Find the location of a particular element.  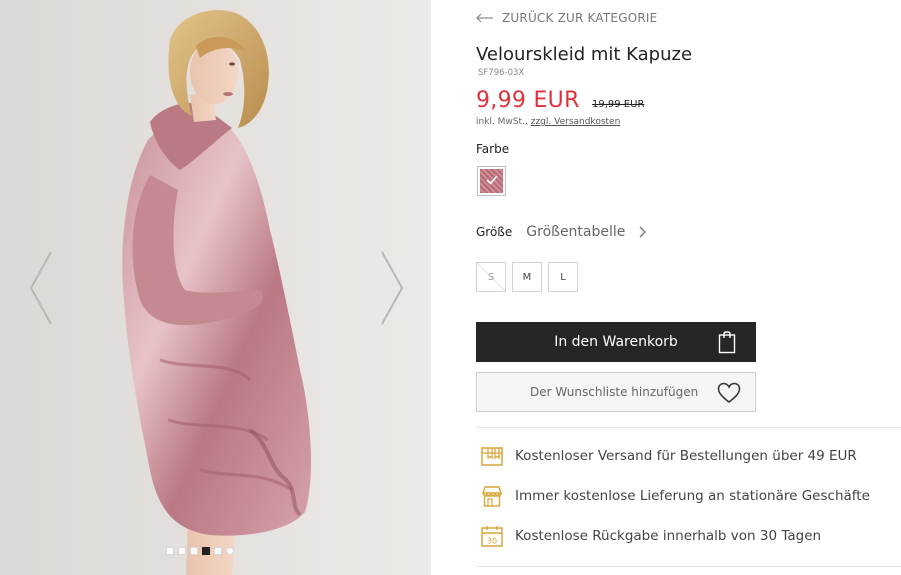

back-to-category-link: ZURÜCK ZUR KATEGORIE is located at coordinates (566, 18).